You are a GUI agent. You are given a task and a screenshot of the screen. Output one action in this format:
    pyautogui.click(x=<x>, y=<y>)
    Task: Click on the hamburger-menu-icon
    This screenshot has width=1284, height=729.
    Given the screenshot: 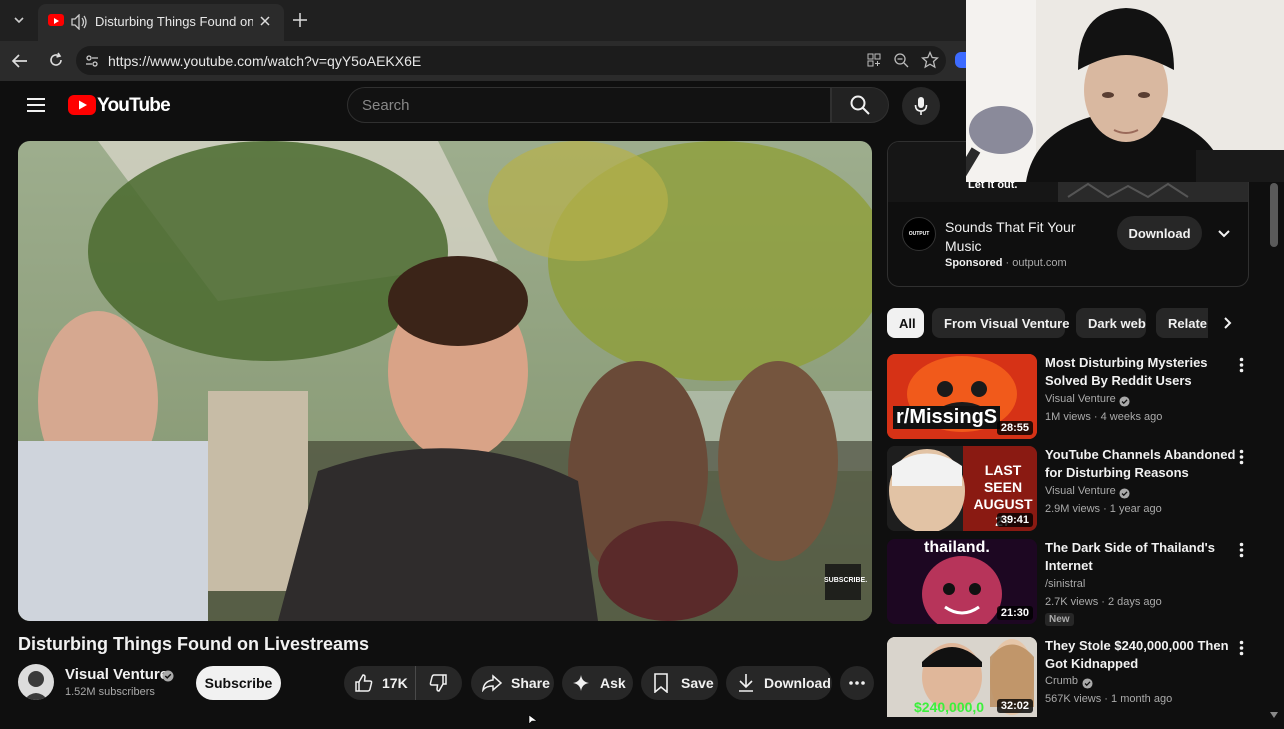 What is the action you would take?
    pyautogui.click(x=36, y=107)
    